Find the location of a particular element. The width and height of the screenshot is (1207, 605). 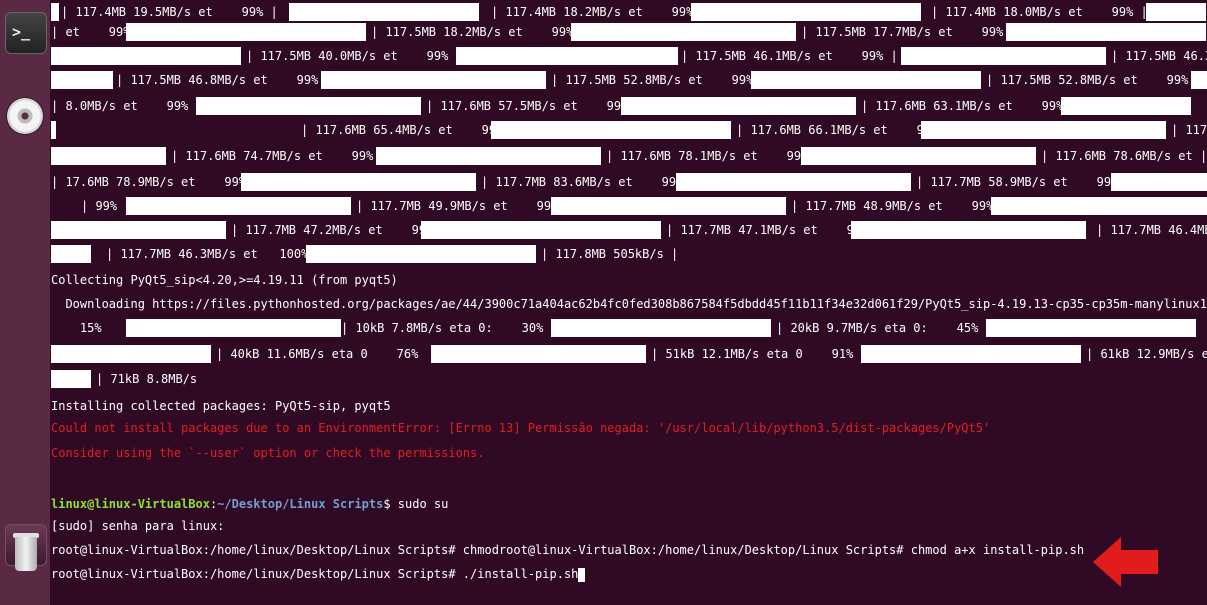

progress-text: | 20kB 9.7MB/s eta 0: 45% is located at coordinates (877, 328).